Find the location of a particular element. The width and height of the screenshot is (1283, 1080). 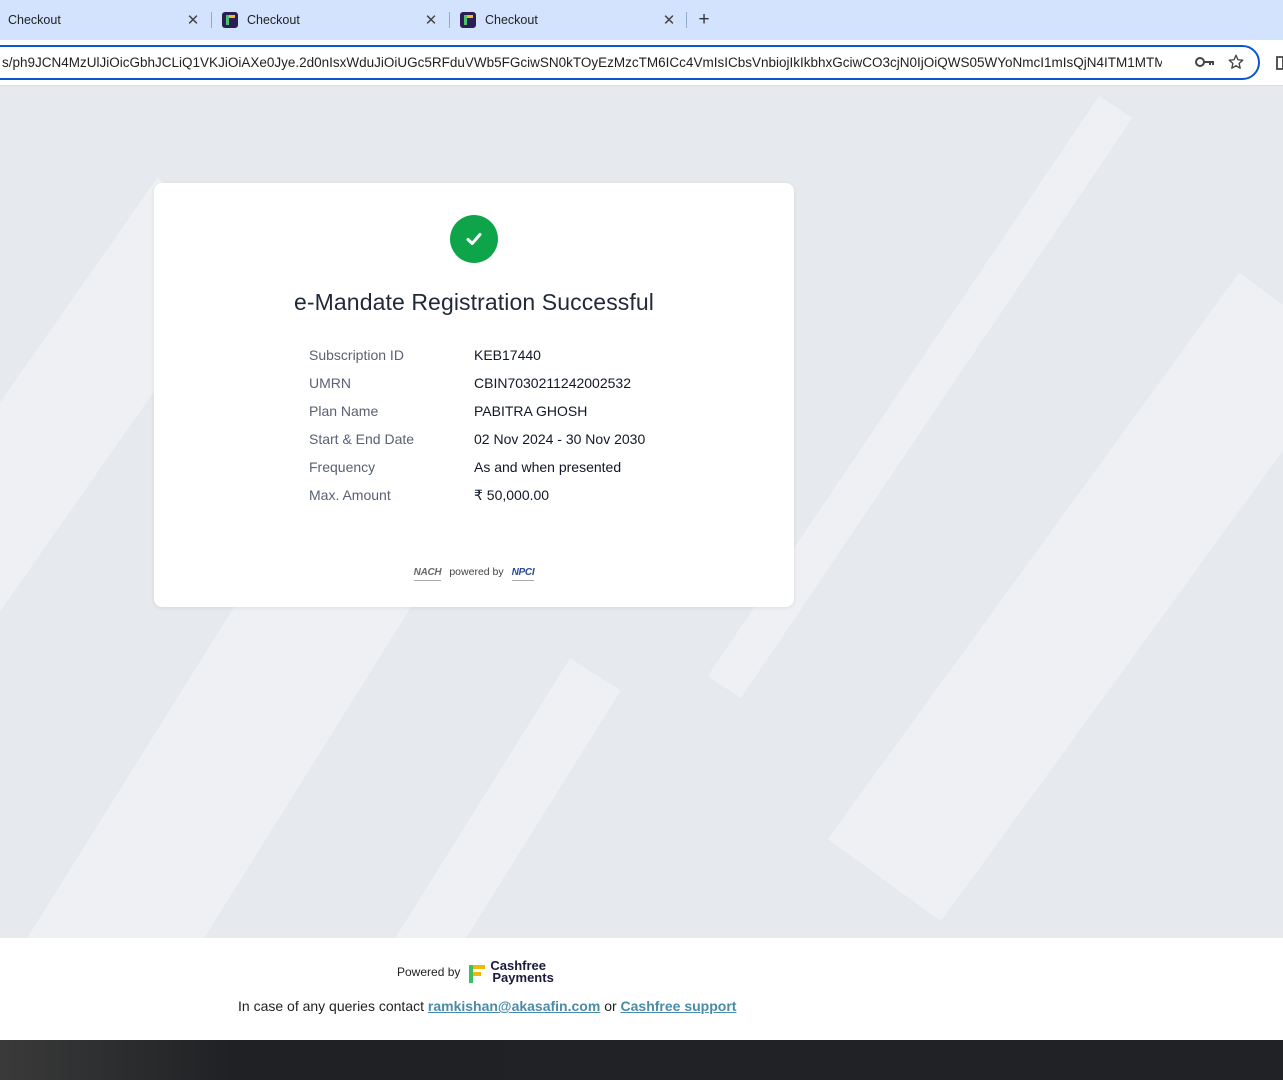

detail-row-plan-name: Plan Name PABITRA GHOSH is located at coordinates (509, 411).